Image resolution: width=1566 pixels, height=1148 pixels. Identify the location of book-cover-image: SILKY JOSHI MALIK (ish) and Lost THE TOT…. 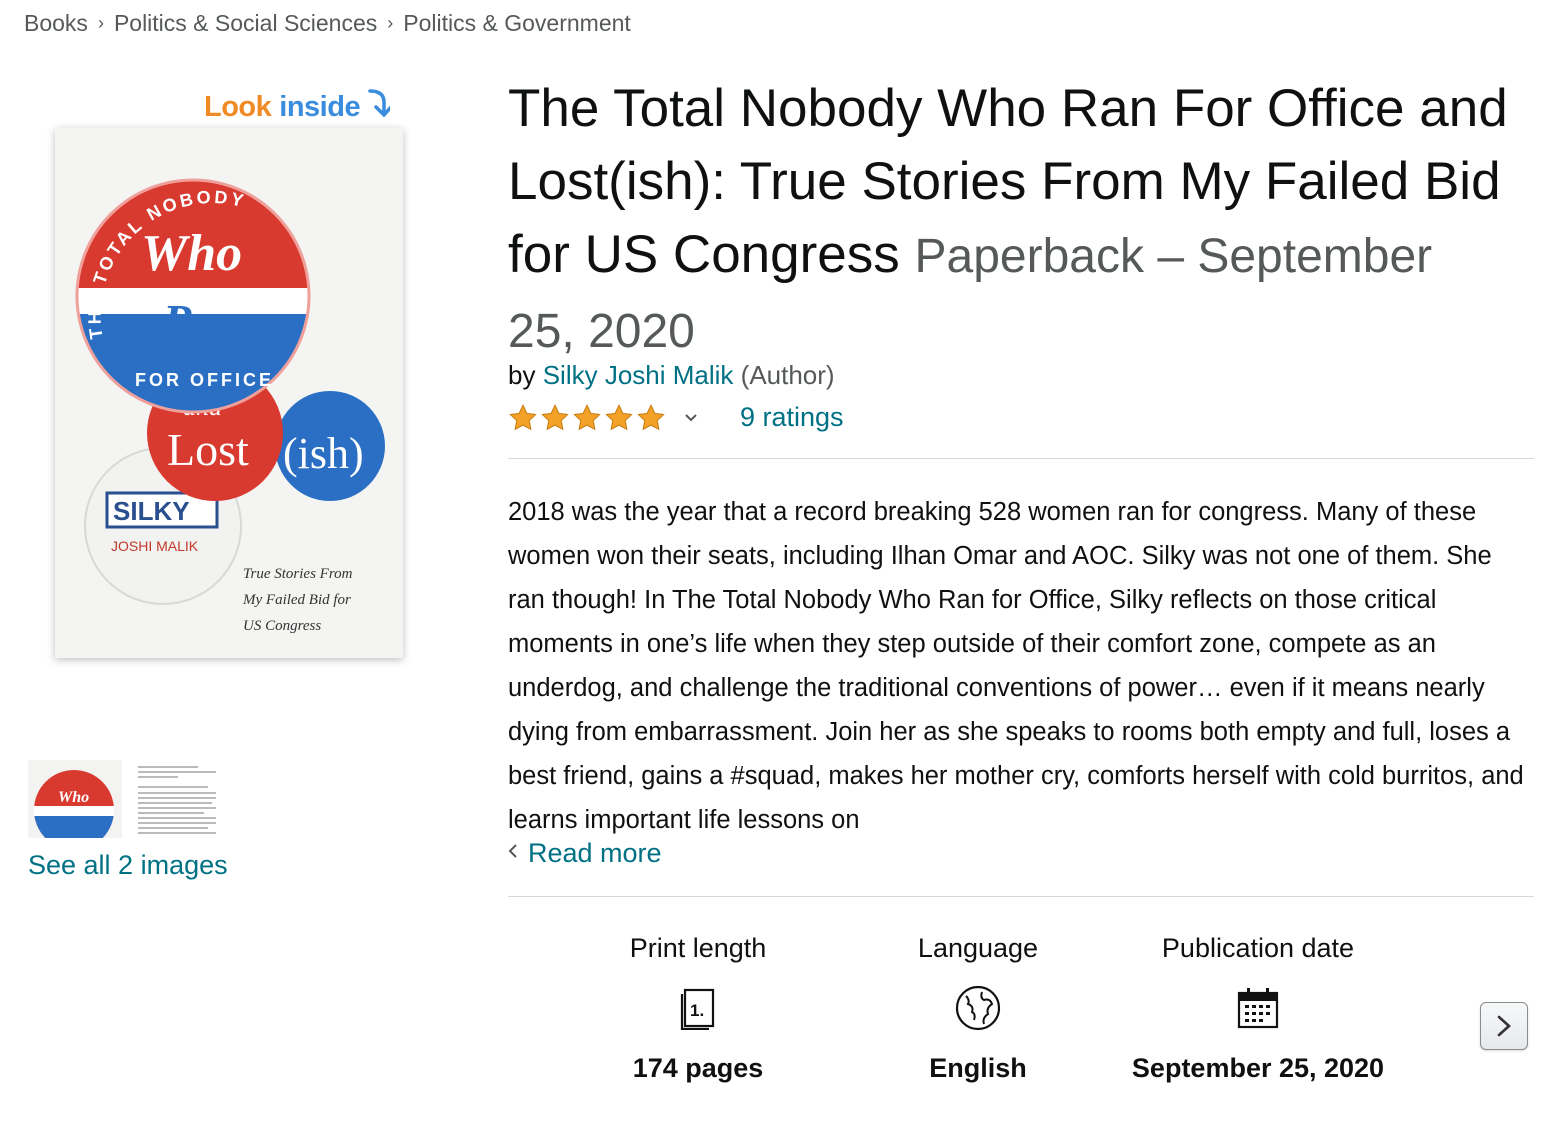
(229, 393).